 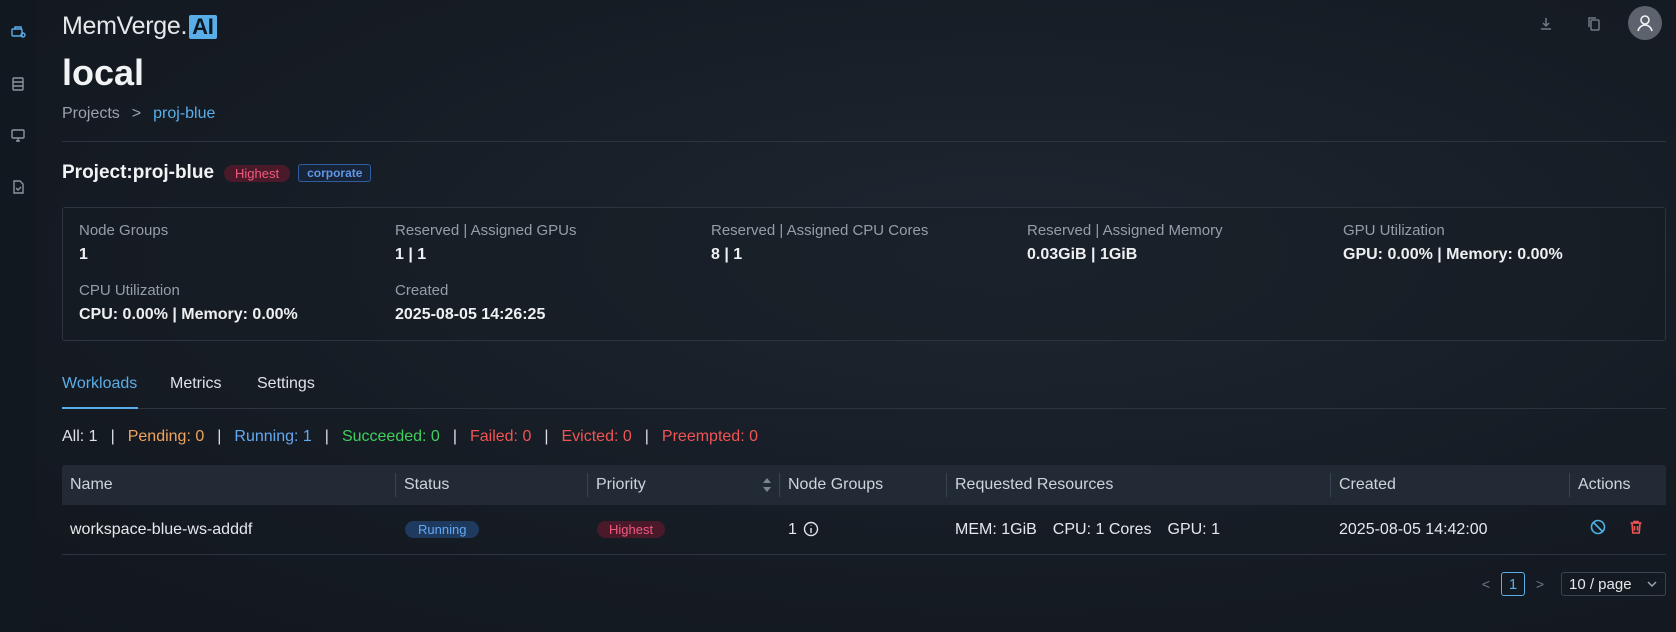 What do you see at coordinates (1618, 485) in the screenshot?
I see `col-actions: Actions` at bounding box center [1618, 485].